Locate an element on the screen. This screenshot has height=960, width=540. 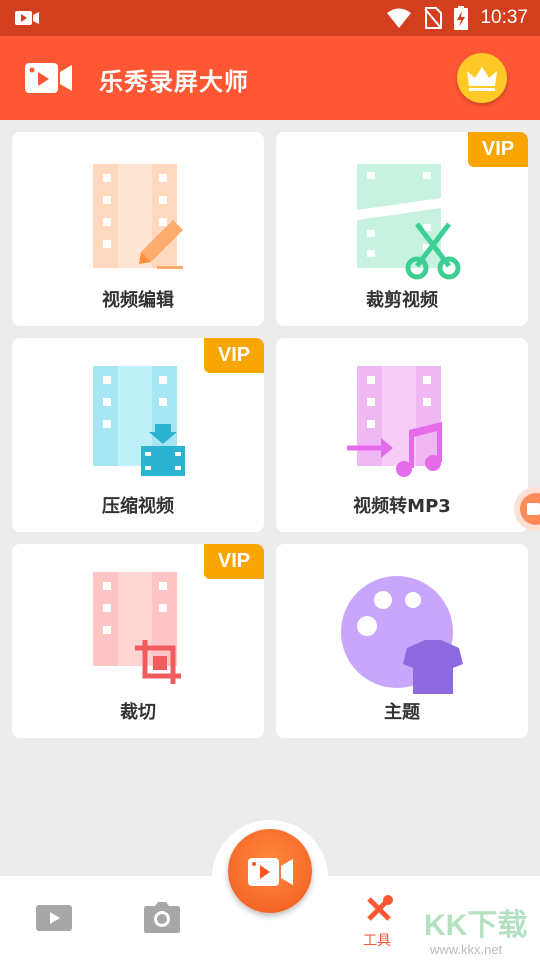
film-crop-icon is located at coordinates (137, 628).